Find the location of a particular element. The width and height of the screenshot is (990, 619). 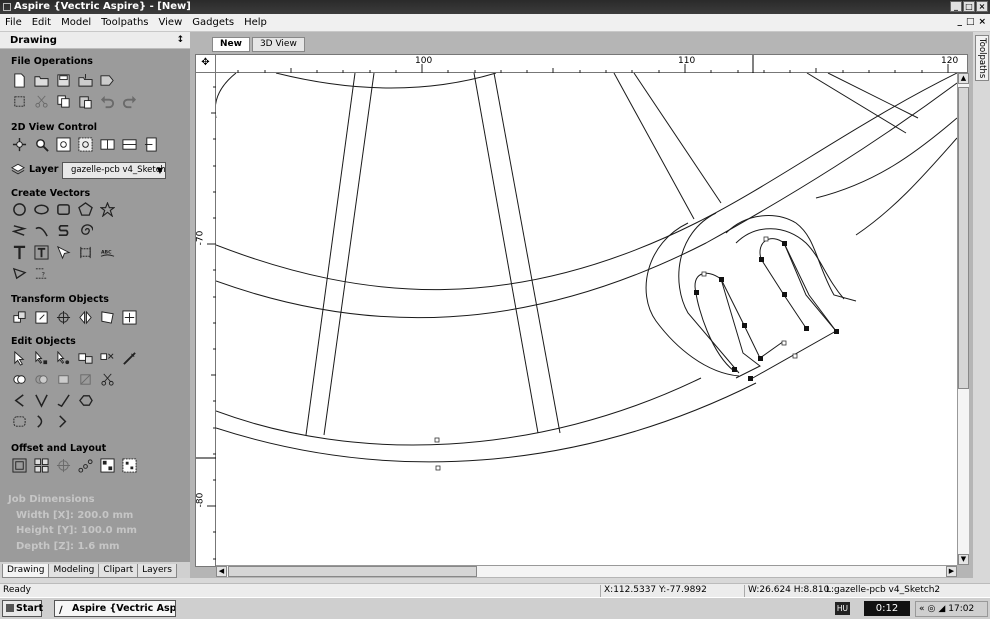

menu-view: View is located at coordinates (171, 22).